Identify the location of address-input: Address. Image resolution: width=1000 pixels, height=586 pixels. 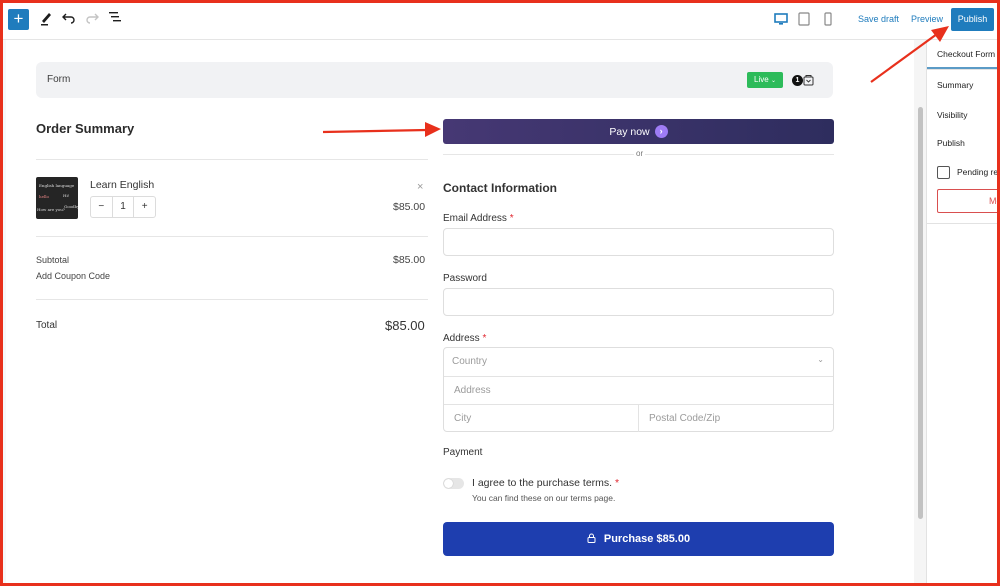
(638, 390).